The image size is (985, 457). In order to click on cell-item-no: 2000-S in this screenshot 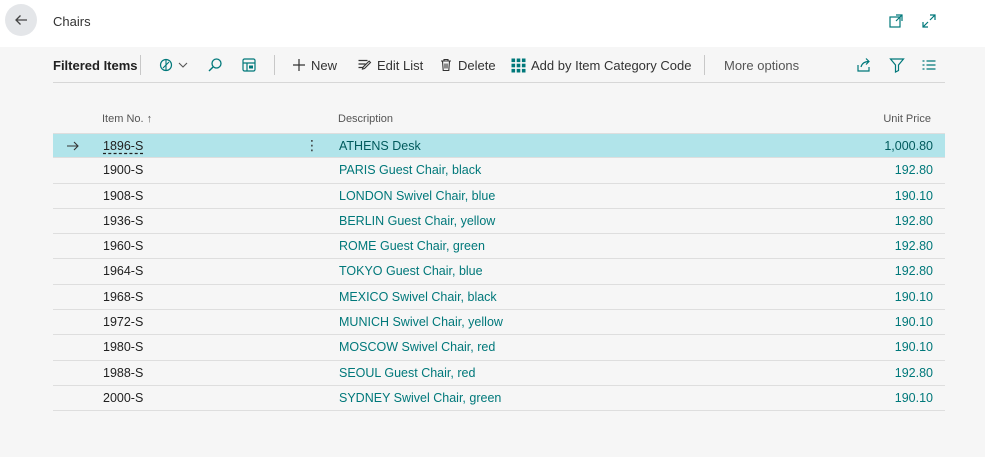, I will do `click(123, 398)`.